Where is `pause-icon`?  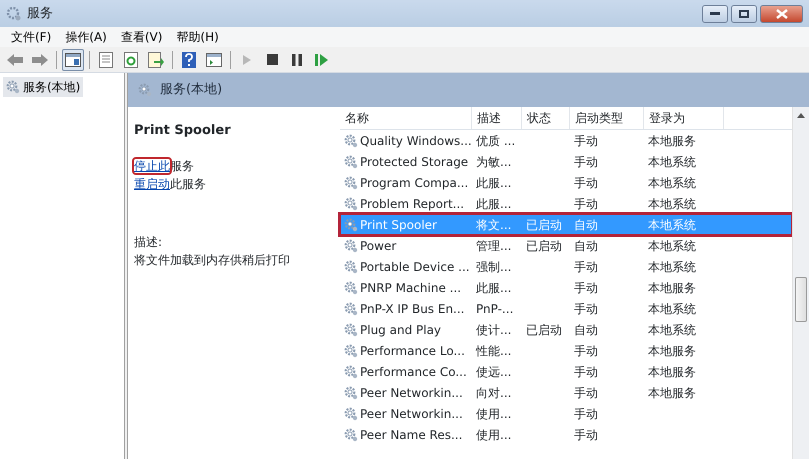
pause-icon is located at coordinates (297, 60).